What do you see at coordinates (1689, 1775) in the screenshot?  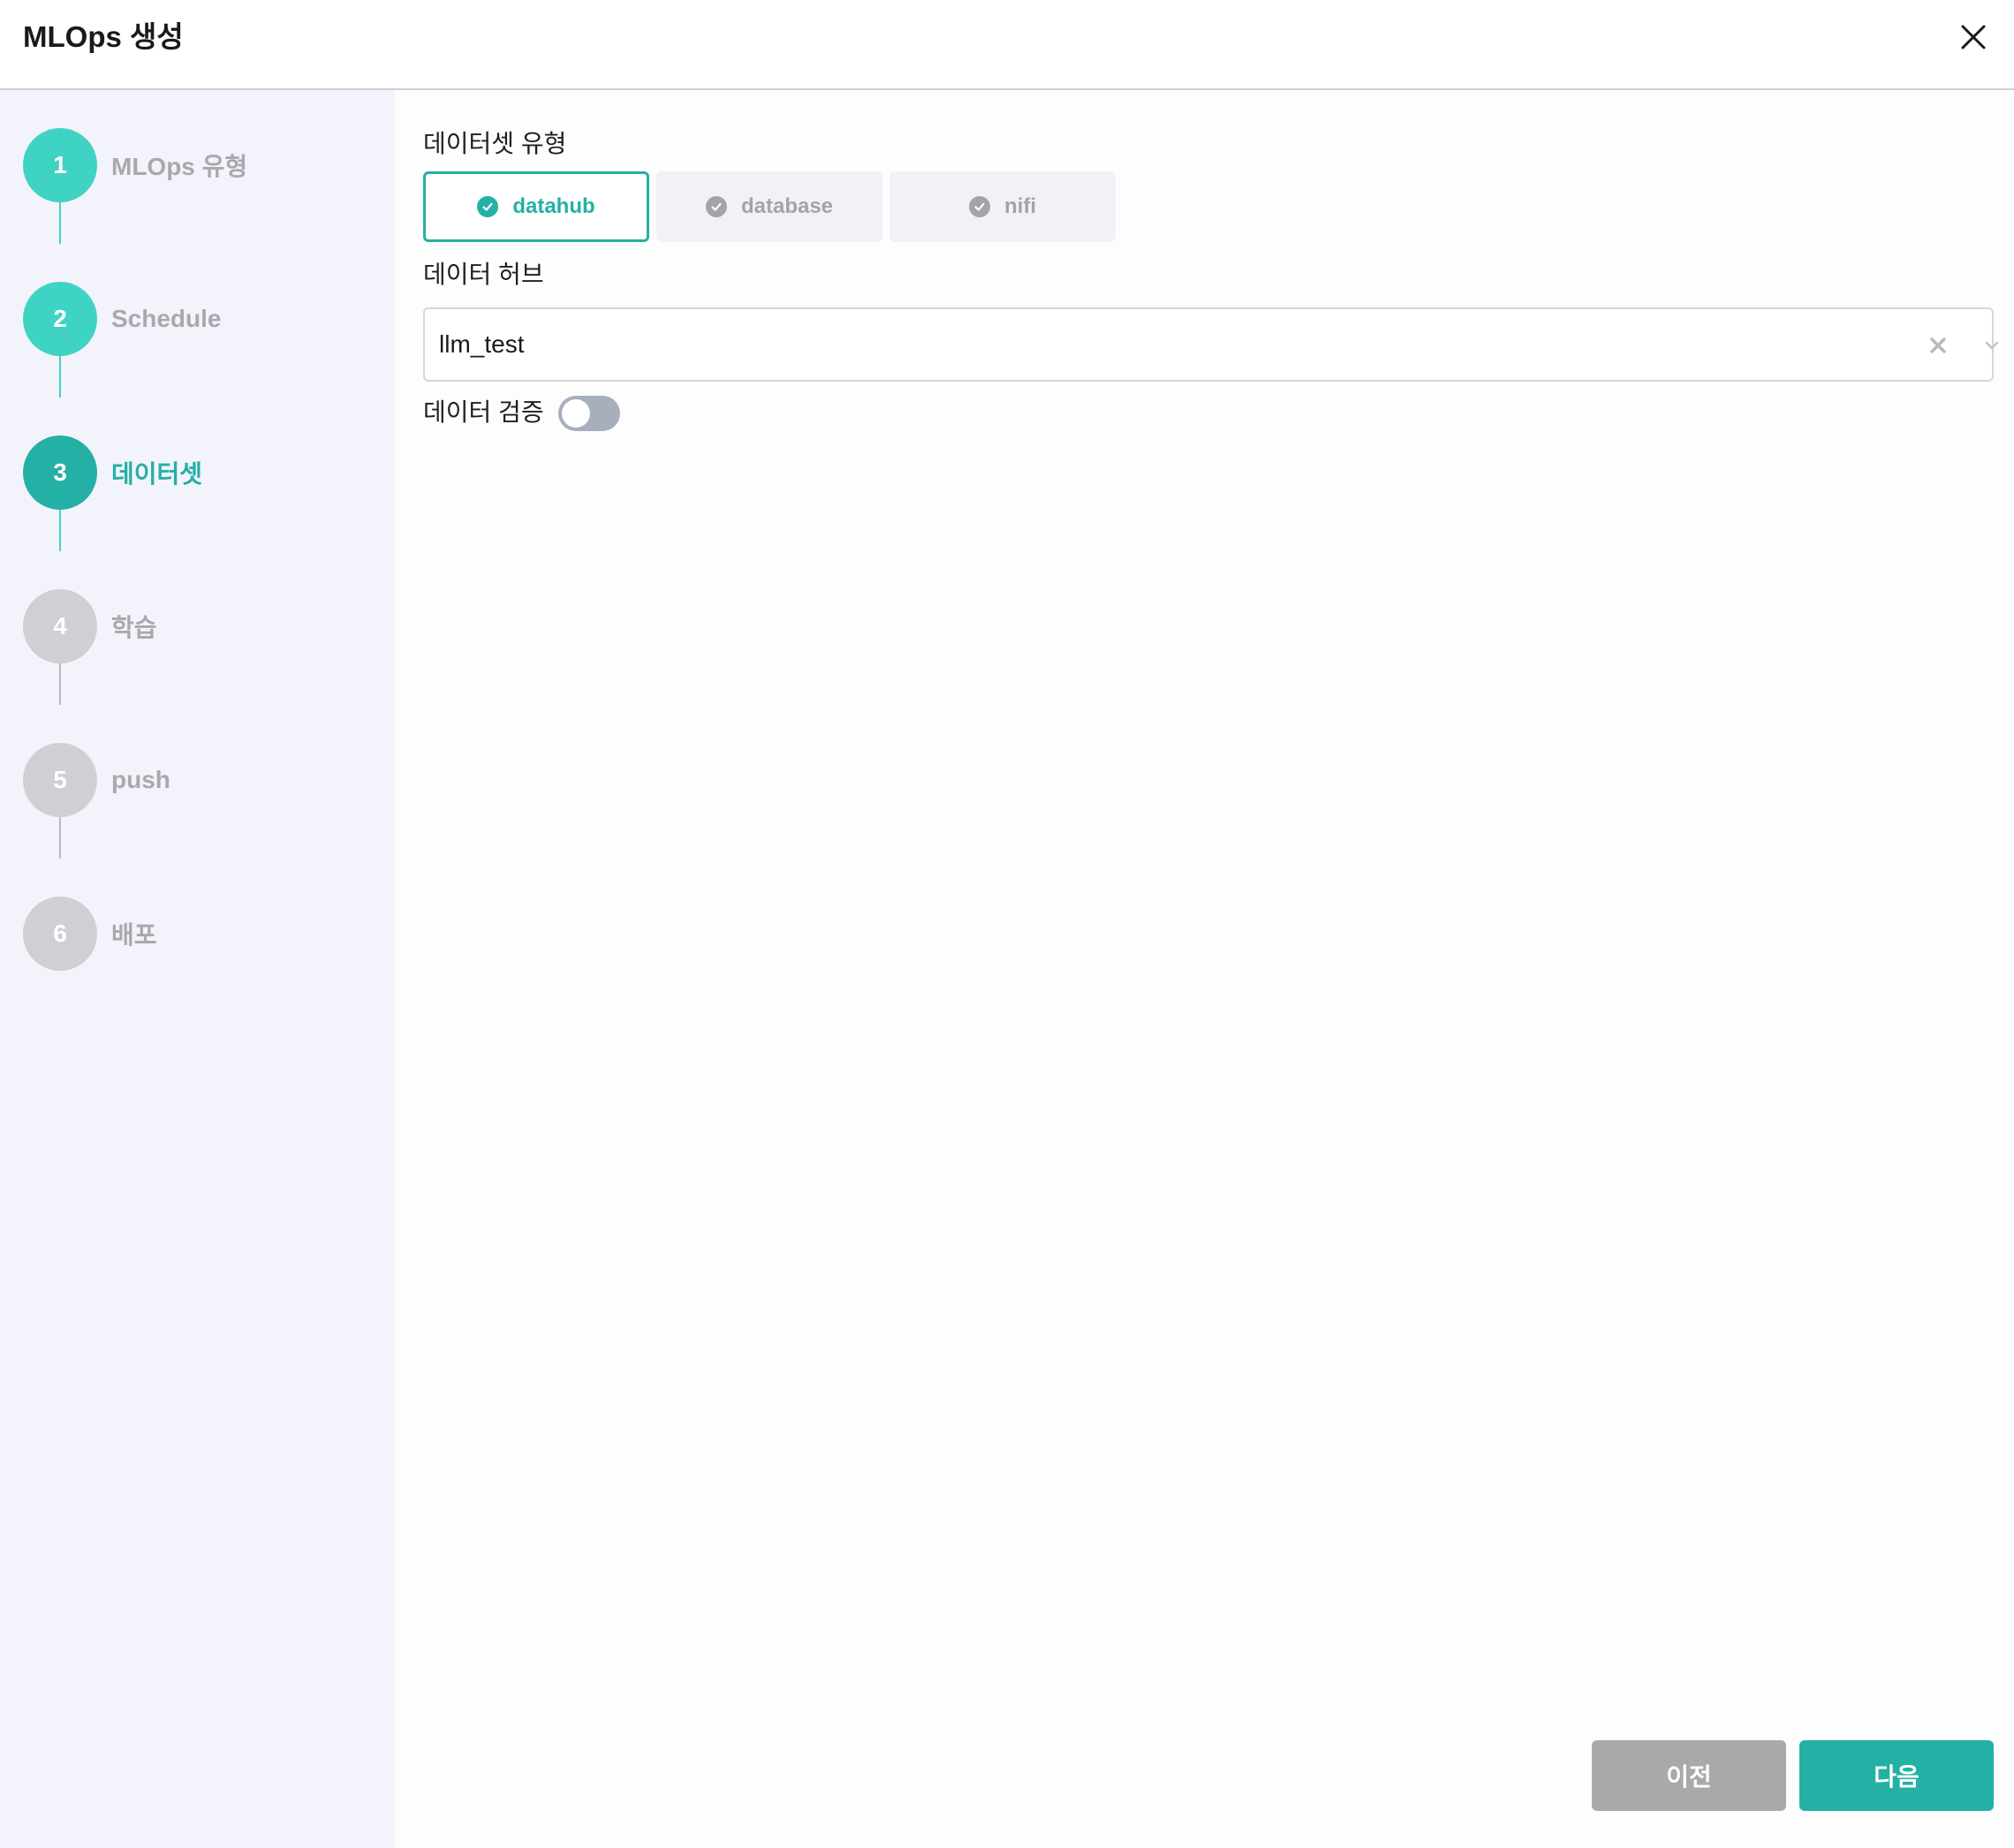 I see `prev-button: 이전` at bounding box center [1689, 1775].